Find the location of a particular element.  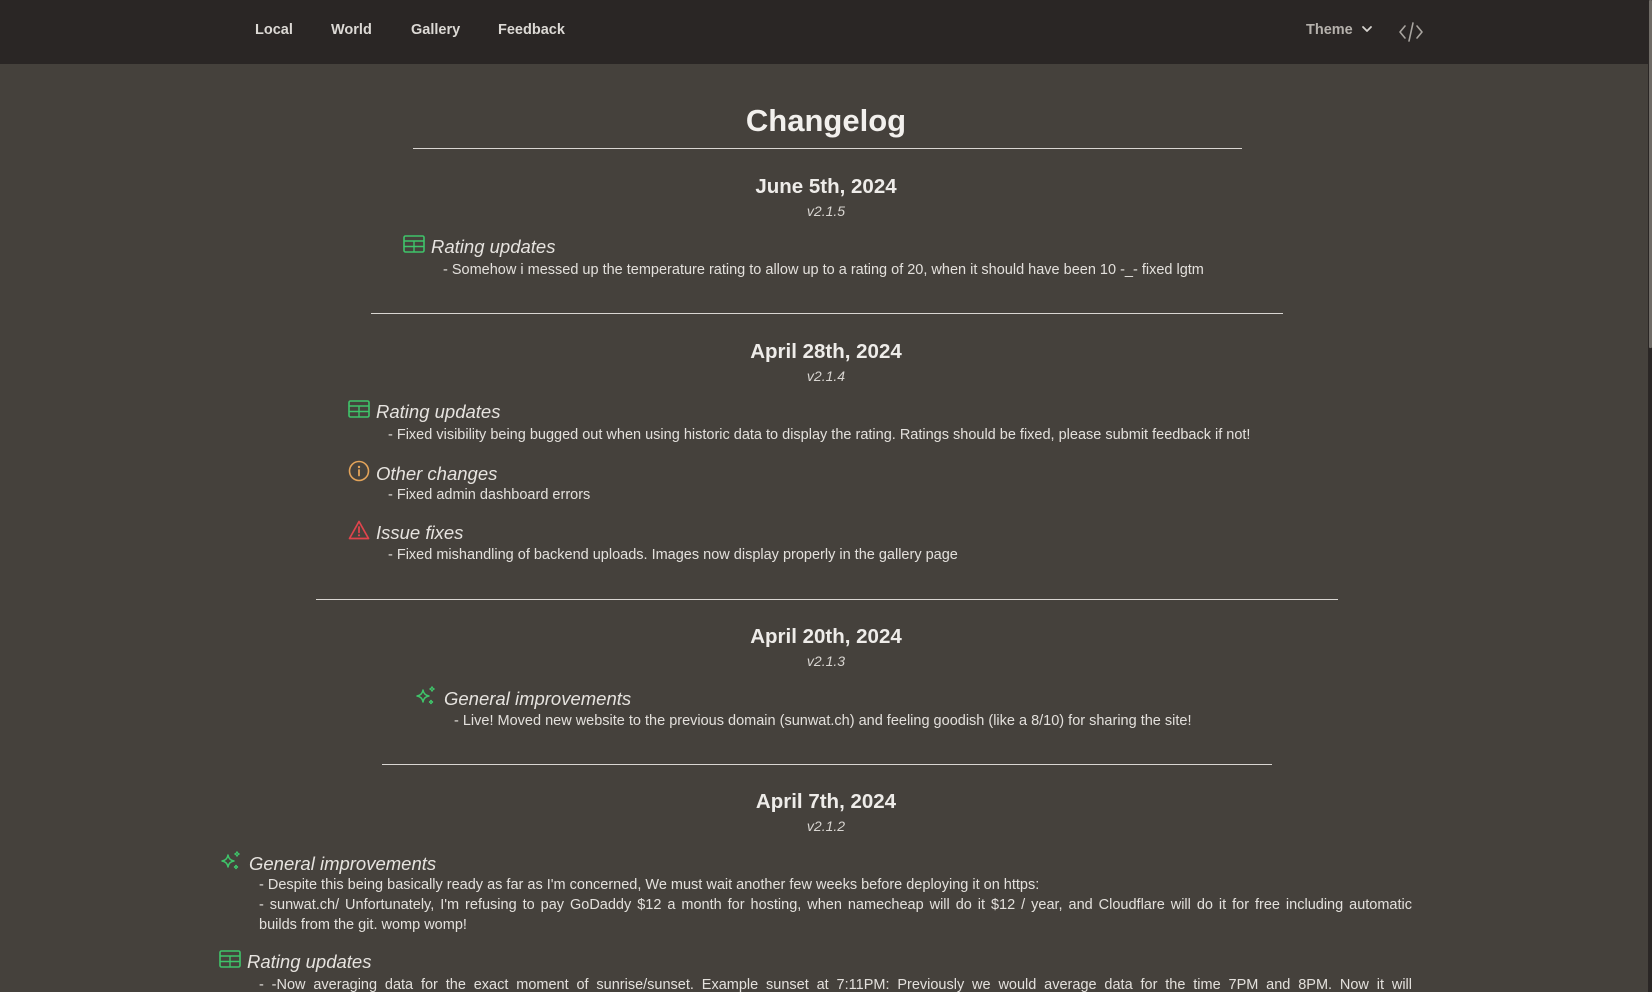

section-title: Issue fixes is located at coordinates (420, 532).